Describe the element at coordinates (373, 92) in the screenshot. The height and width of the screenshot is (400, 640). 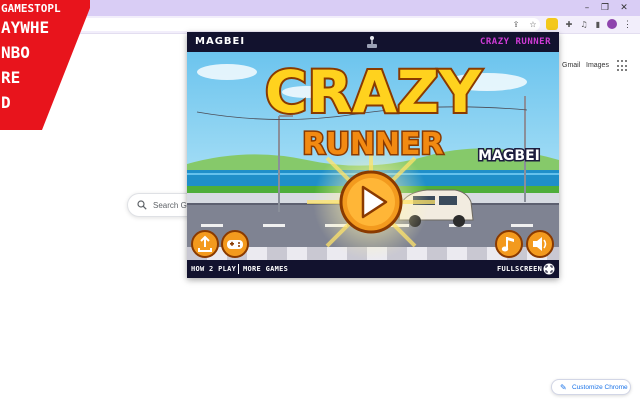
I see `title-crazy: CRAZY` at that location.